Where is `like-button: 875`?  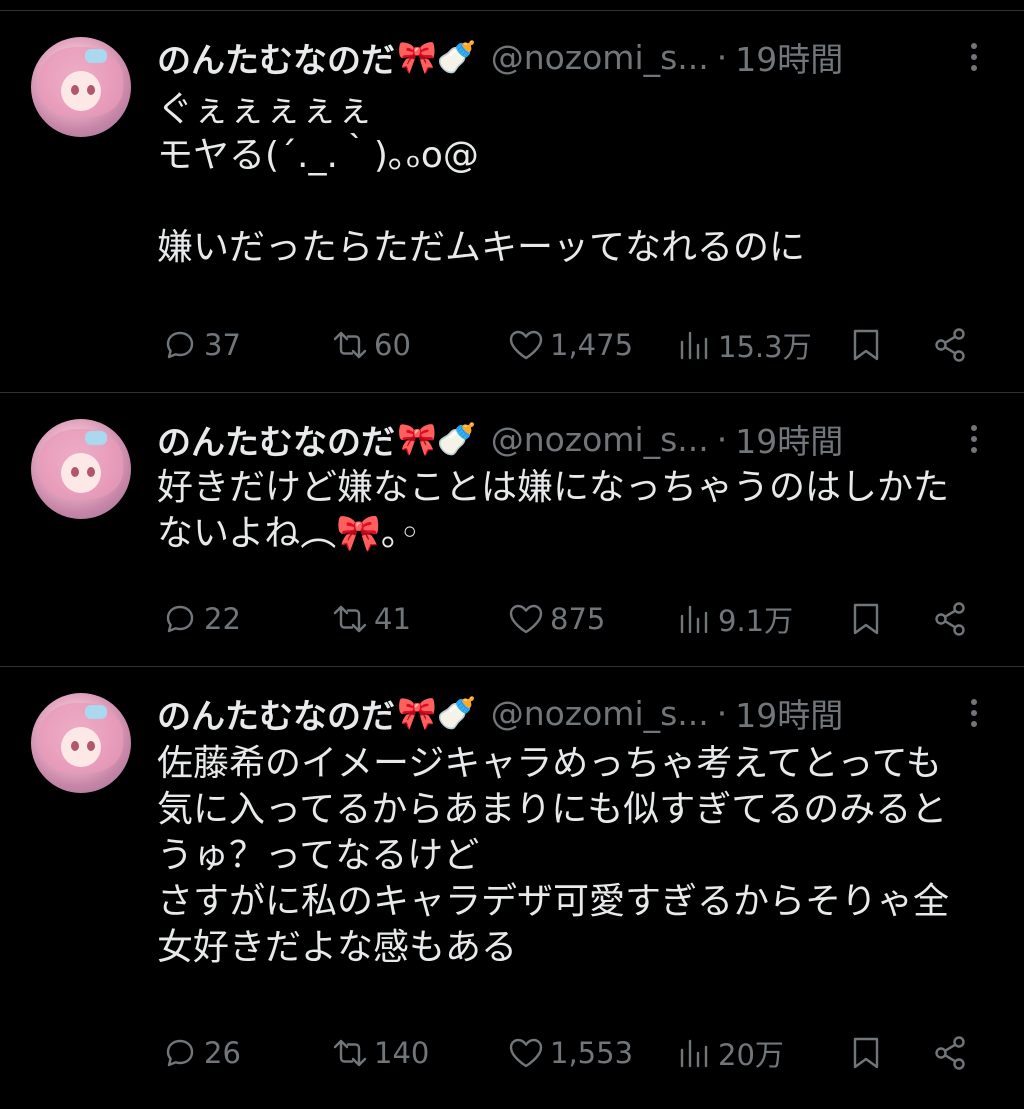
like-button: 875 is located at coordinates (555, 619).